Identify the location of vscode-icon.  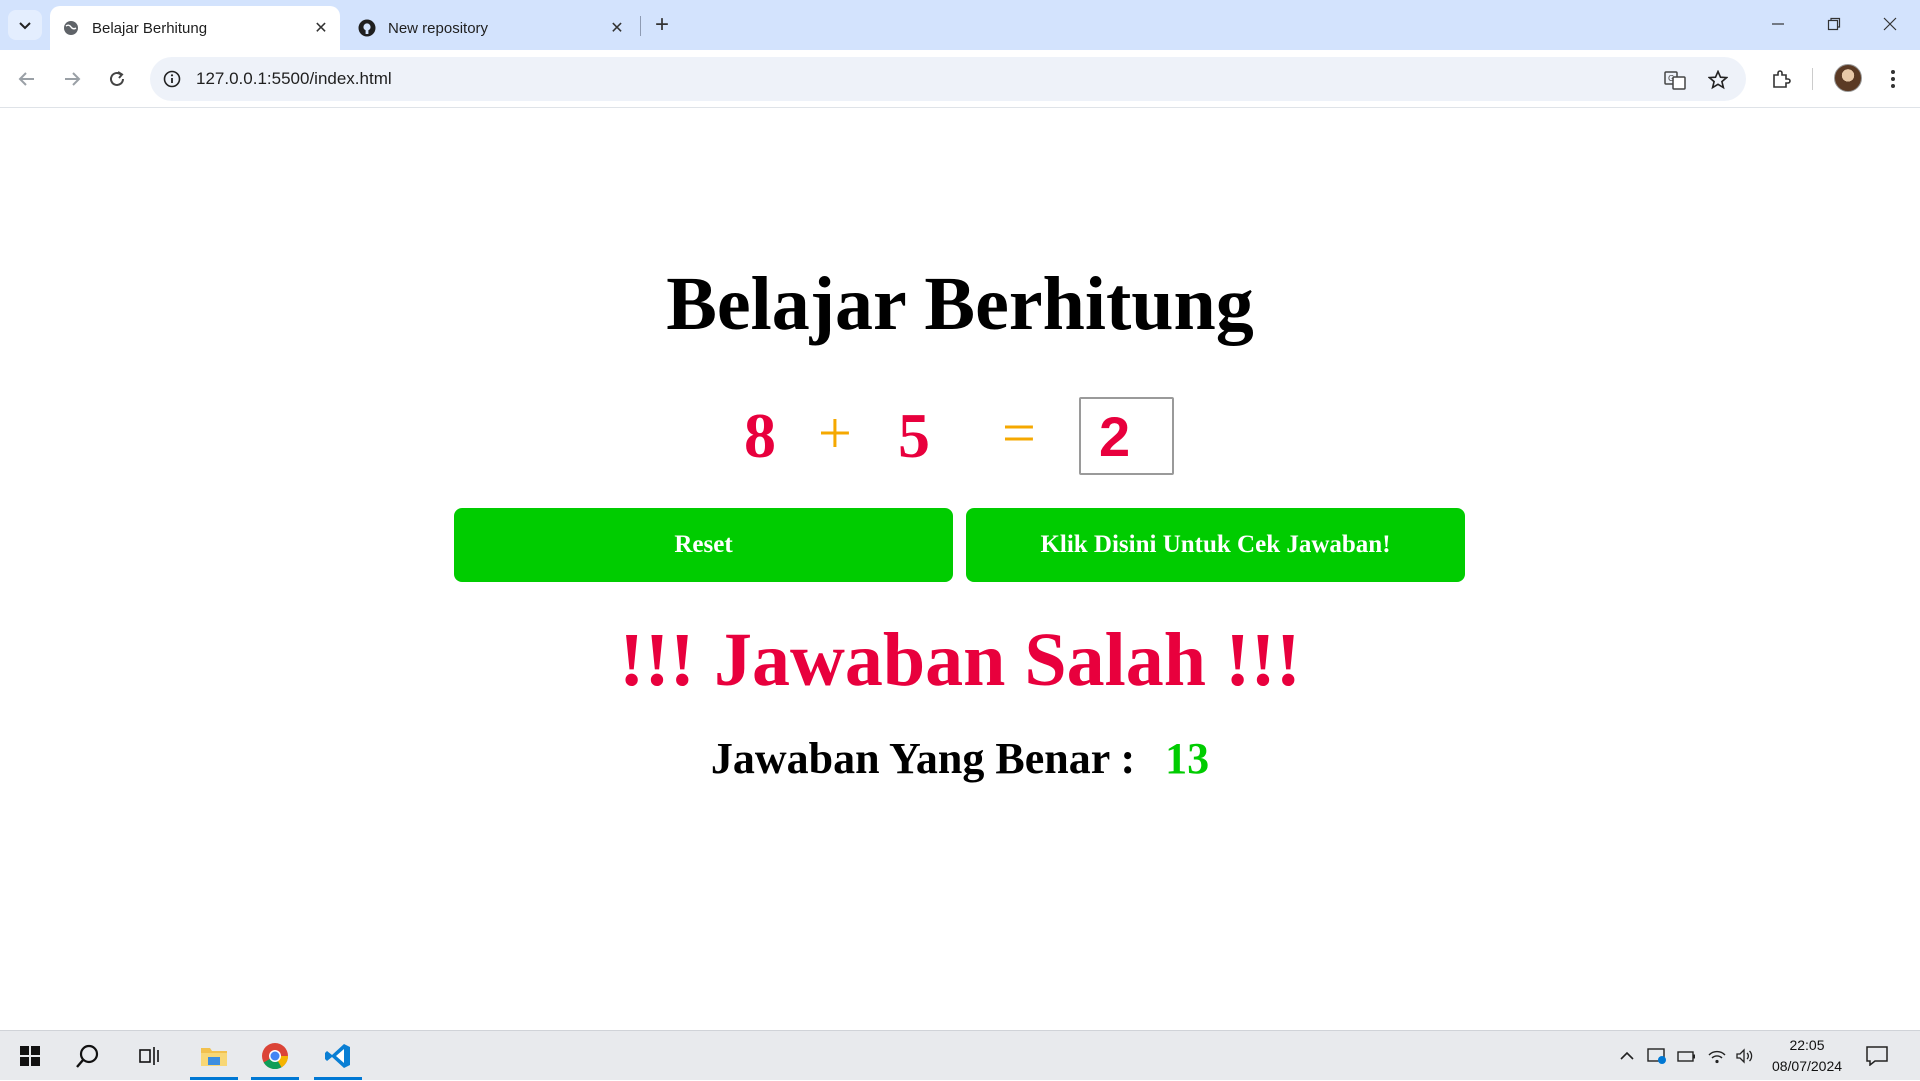
(337, 1056).